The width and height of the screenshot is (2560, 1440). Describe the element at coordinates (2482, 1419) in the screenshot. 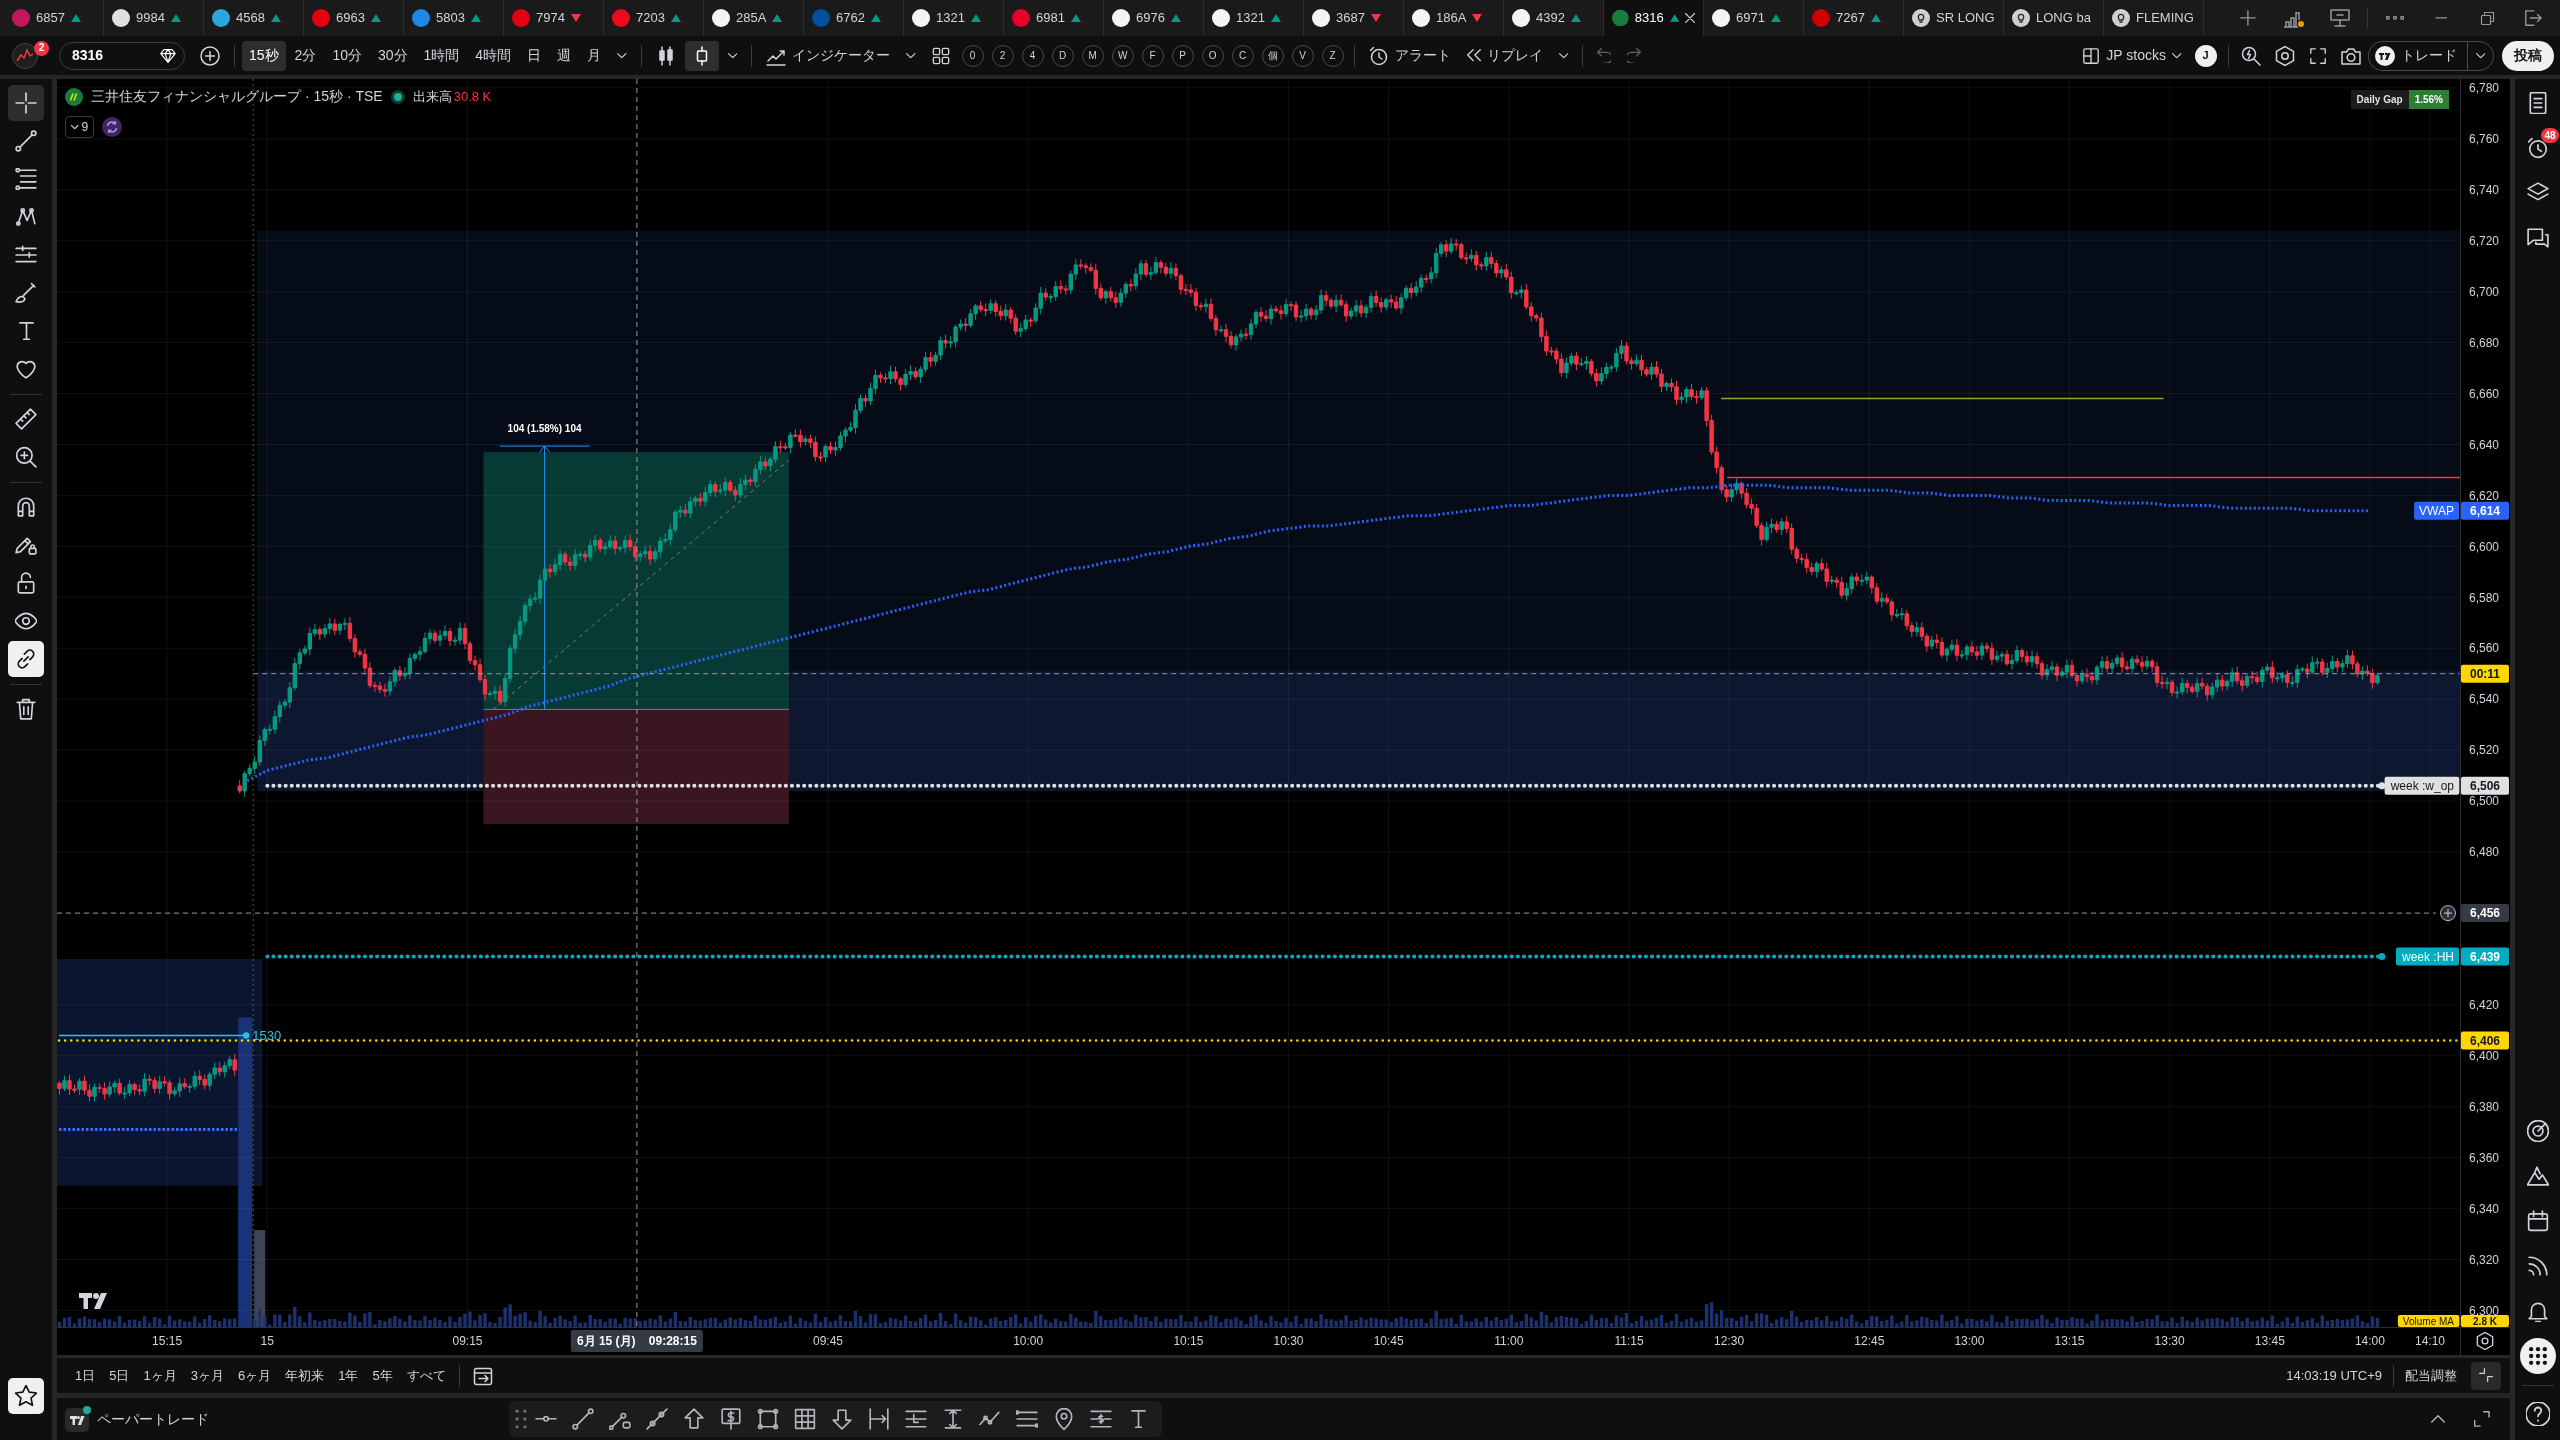

I see `maximize-icon` at that location.